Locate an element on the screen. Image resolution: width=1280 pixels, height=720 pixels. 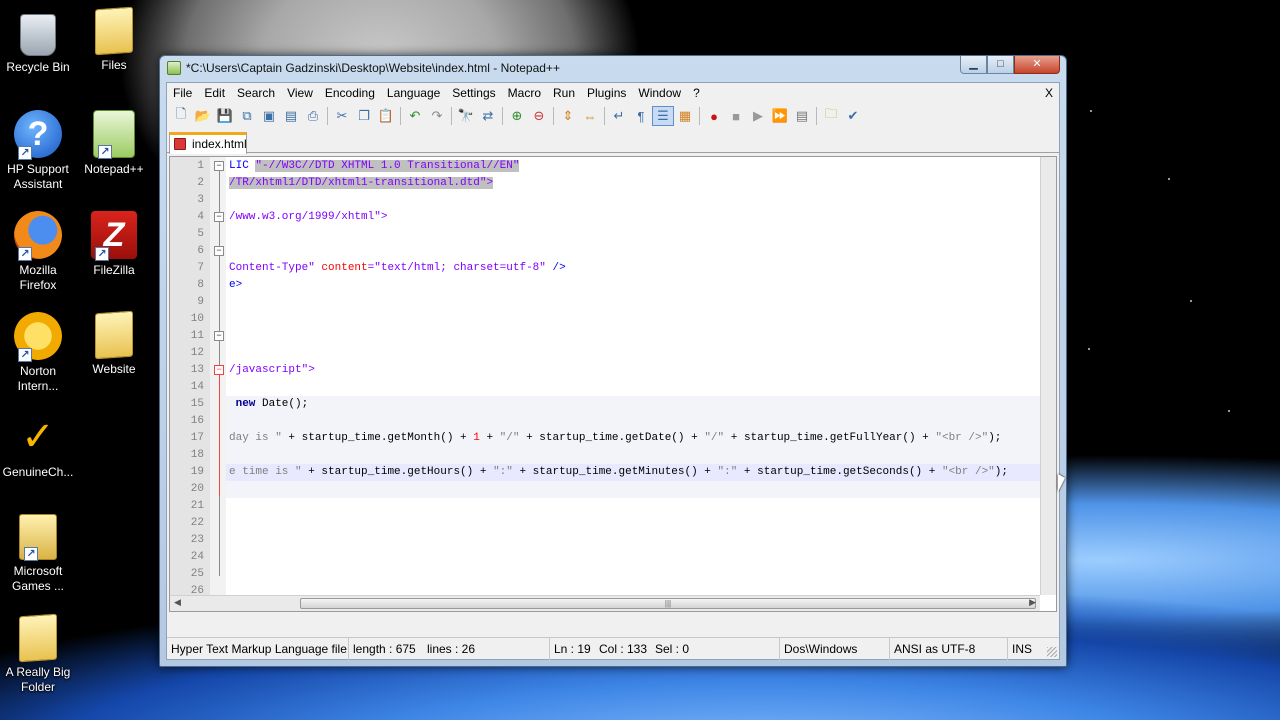
record-macro-icon: ● is located at coordinates (714, 116).